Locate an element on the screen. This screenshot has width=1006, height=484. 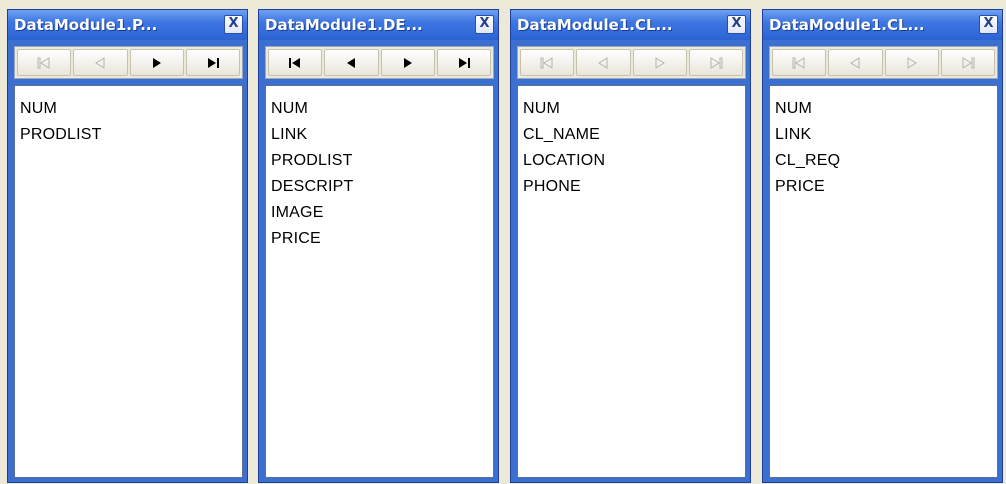
field-item: LOCATION is located at coordinates (634, 161).